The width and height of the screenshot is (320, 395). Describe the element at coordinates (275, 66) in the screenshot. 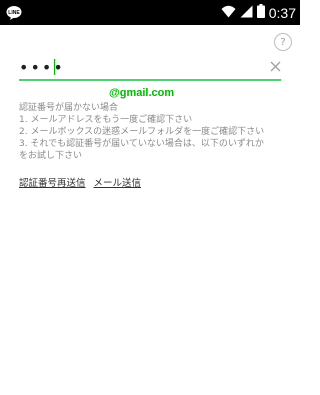

I see `close-icon` at that location.